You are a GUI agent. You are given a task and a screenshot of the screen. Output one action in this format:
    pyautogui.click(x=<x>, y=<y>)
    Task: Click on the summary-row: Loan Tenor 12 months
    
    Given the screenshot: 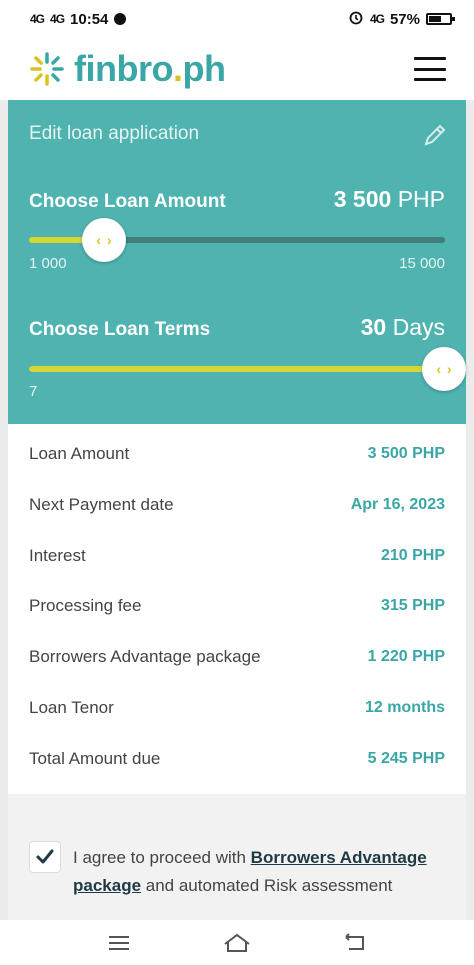 What is the action you would take?
    pyautogui.click(x=237, y=708)
    